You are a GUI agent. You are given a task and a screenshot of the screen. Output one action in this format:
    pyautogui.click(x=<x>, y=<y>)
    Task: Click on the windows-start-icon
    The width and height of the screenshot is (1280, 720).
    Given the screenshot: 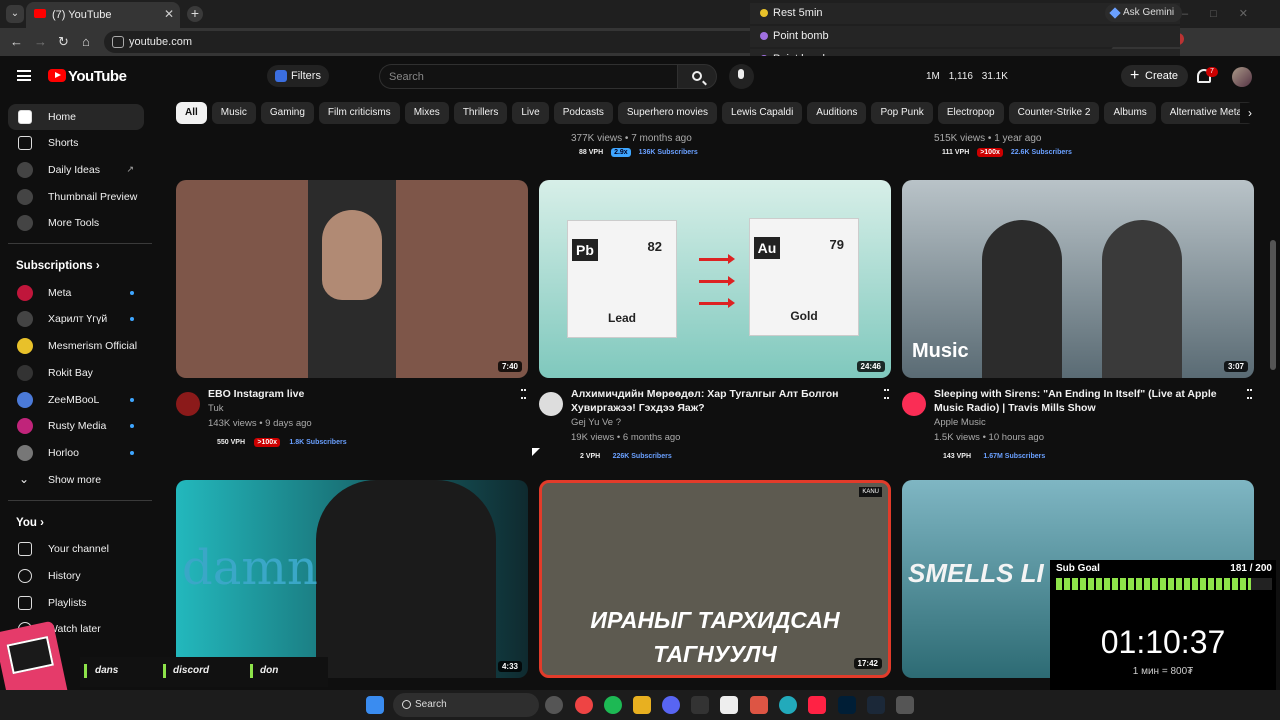 What is the action you would take?
    pyautogui.click(x=375, y=705)
    